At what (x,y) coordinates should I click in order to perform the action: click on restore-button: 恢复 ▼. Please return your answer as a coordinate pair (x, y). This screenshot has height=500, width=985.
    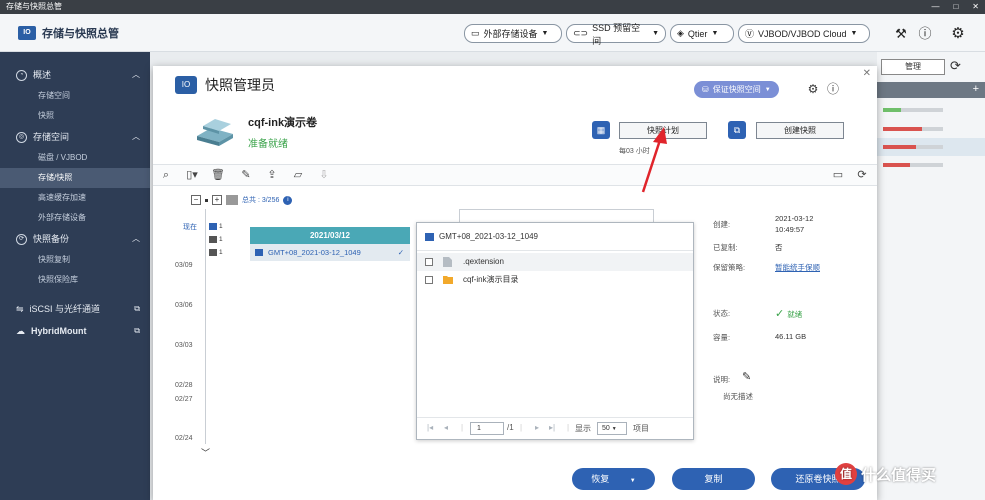
    Looking at the image, I should click on (613, 479).